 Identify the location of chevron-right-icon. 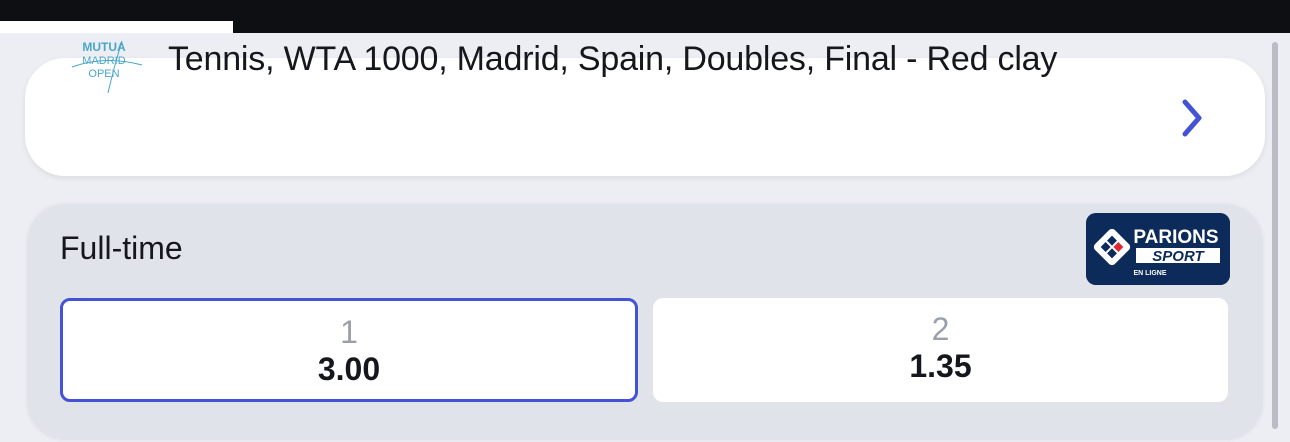
(1192, 118).